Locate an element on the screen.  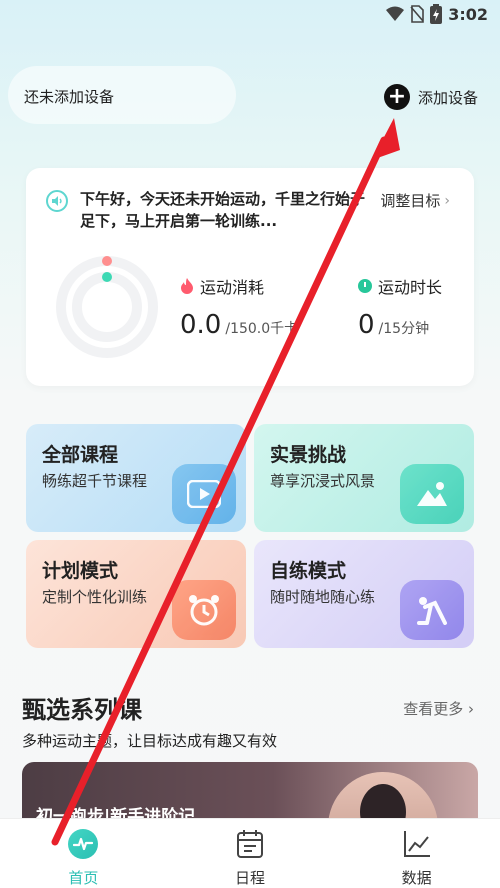
activity-ring-chart is located at coordinates (107, 307).